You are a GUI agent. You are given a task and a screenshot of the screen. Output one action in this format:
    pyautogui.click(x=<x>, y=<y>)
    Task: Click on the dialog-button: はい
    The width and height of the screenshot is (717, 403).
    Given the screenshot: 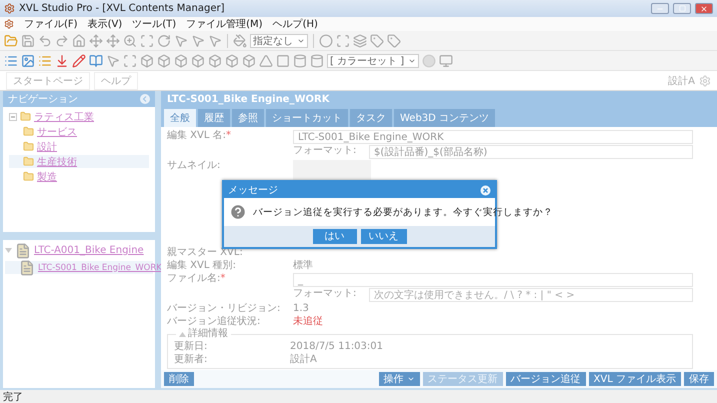 What is the action you would take?
    pyautogui.click(x=334, y=236)
    